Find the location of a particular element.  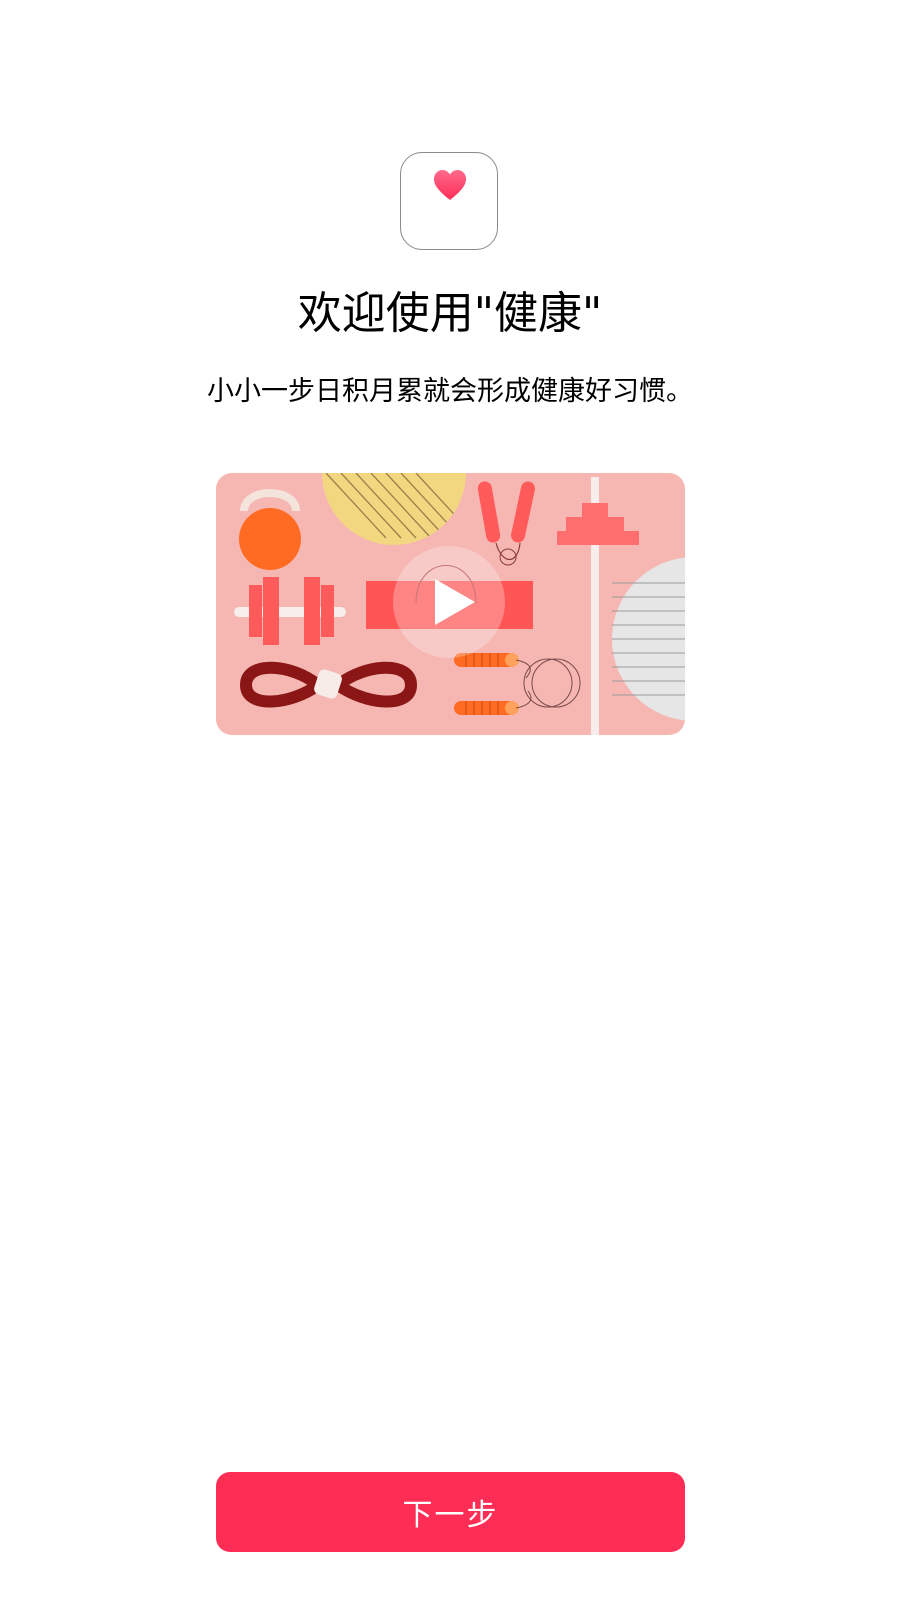

heart-icon is located at coordinates (450, 185).